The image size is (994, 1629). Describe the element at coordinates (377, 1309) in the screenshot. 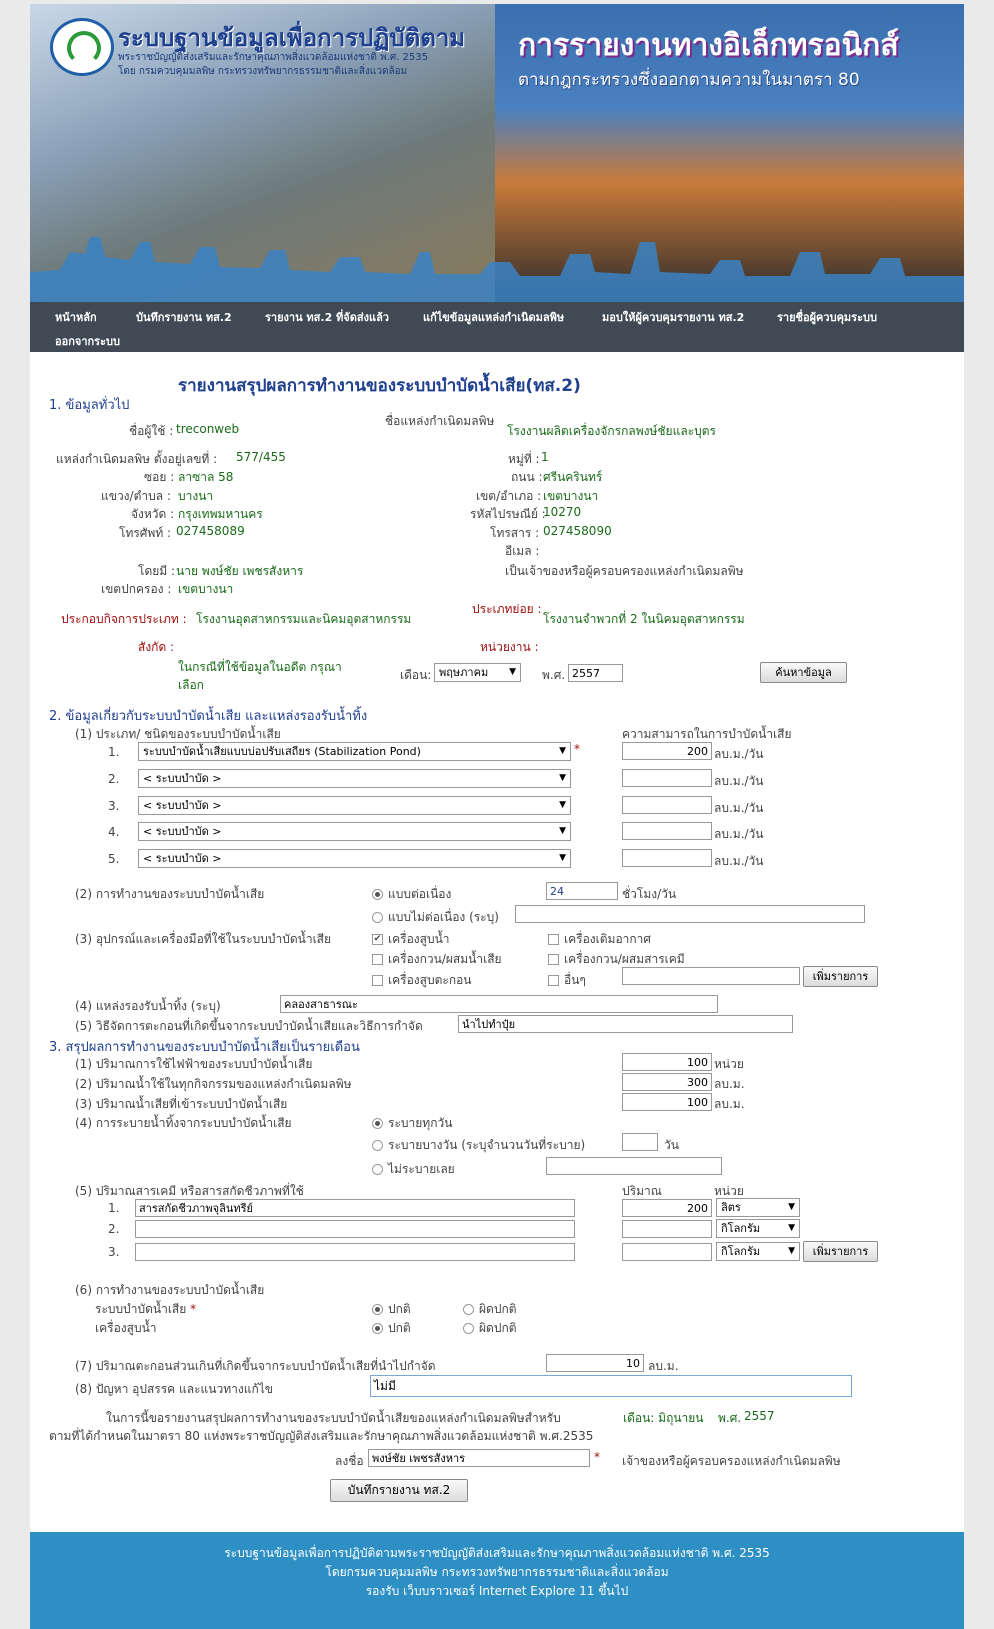

I see `system-normal-radio` at that location.